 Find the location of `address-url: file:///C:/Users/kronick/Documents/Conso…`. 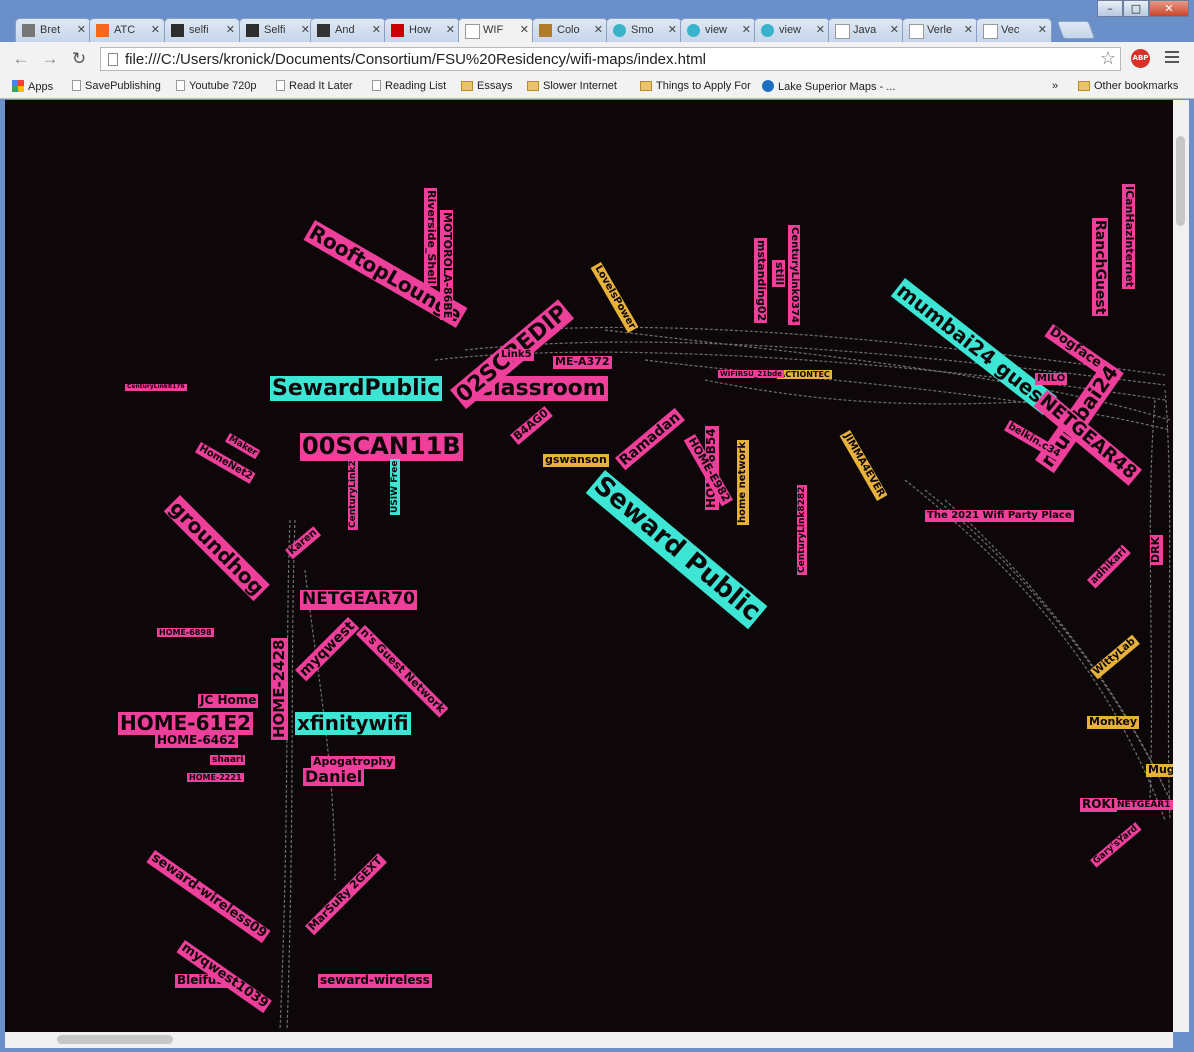

address-url: file:///C:/Users/kronick/Documents/Conso… is located at coordinates (416, 59).